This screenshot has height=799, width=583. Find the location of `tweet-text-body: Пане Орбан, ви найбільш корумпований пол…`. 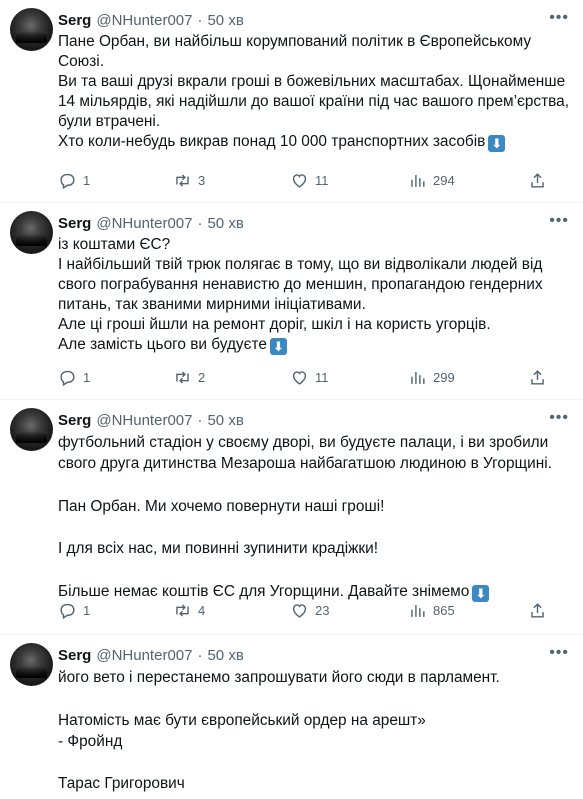

tweet-text-body: Пане Орбан, ви найбільш корумпований пол… is located at coordinates (314, 91).